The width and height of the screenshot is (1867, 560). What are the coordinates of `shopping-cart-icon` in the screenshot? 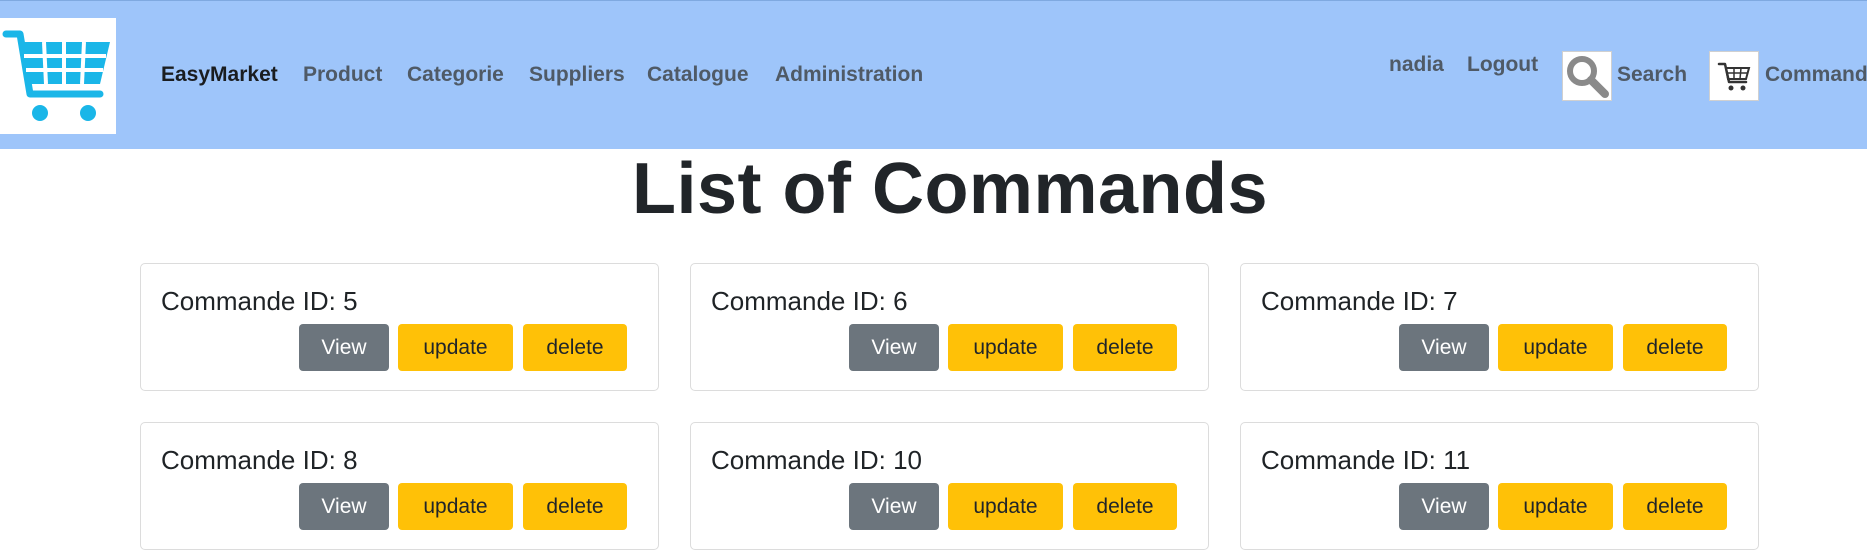 It's located at (1734, 76).